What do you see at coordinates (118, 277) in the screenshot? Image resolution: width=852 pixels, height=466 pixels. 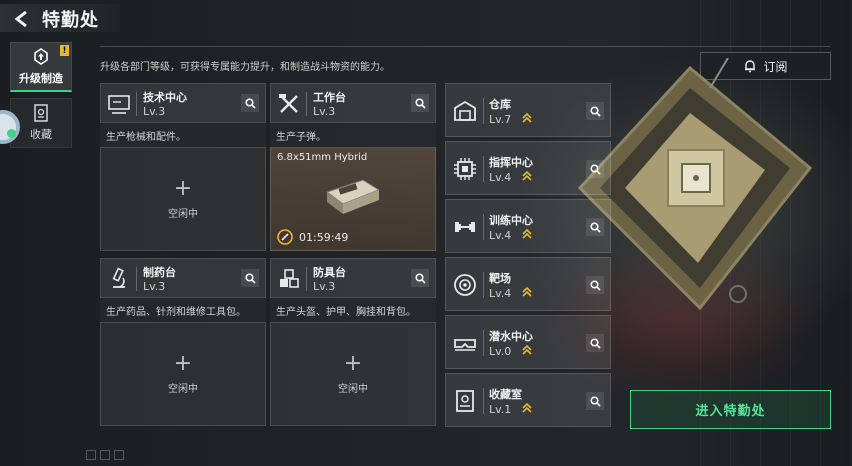 I see `microscope-icon` at bounding box center [118, 277].